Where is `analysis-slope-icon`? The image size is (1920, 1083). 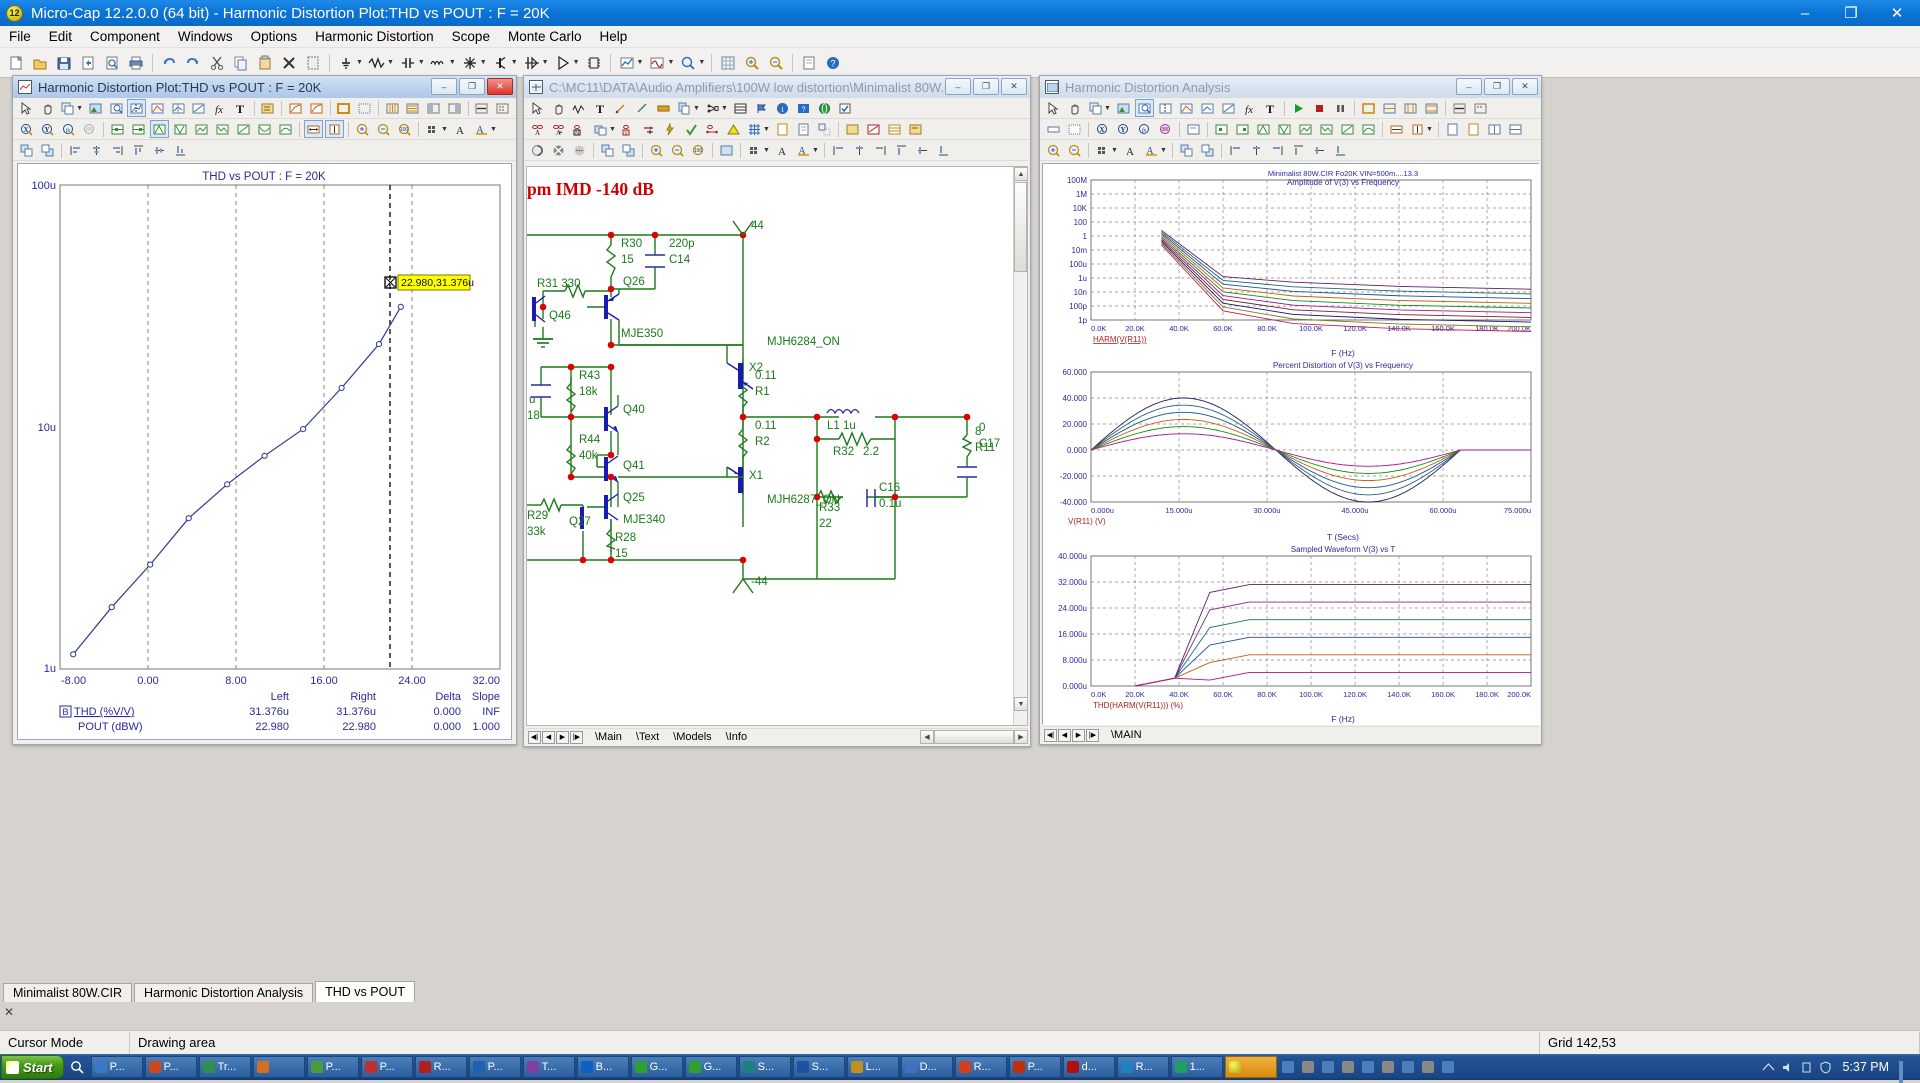
analysis-slope-icon is located at coordinates (1228, 108).